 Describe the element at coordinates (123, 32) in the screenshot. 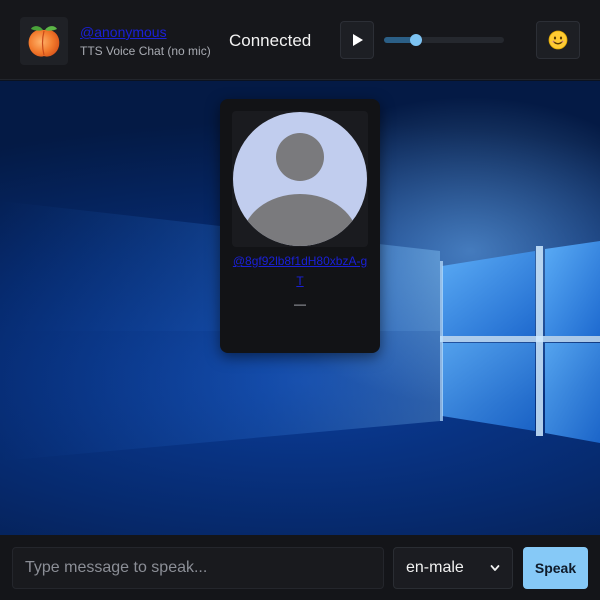

I see `username-link: @anonymous` at that location.